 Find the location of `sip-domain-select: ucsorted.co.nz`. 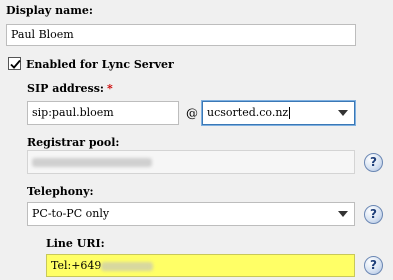

sip-domain-select: ucsorted.co.nz is located at coordinates (278, 113).